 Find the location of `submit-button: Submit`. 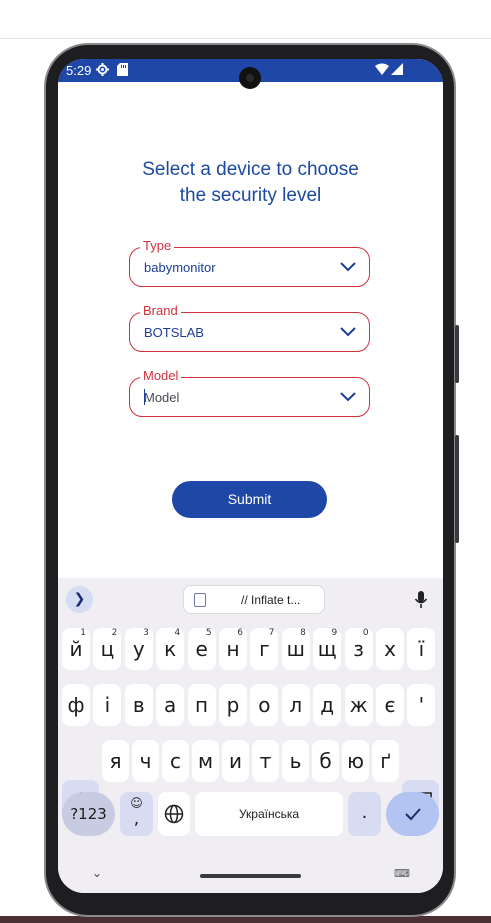

submit-button: Submit is located at coordinates (249, 499).